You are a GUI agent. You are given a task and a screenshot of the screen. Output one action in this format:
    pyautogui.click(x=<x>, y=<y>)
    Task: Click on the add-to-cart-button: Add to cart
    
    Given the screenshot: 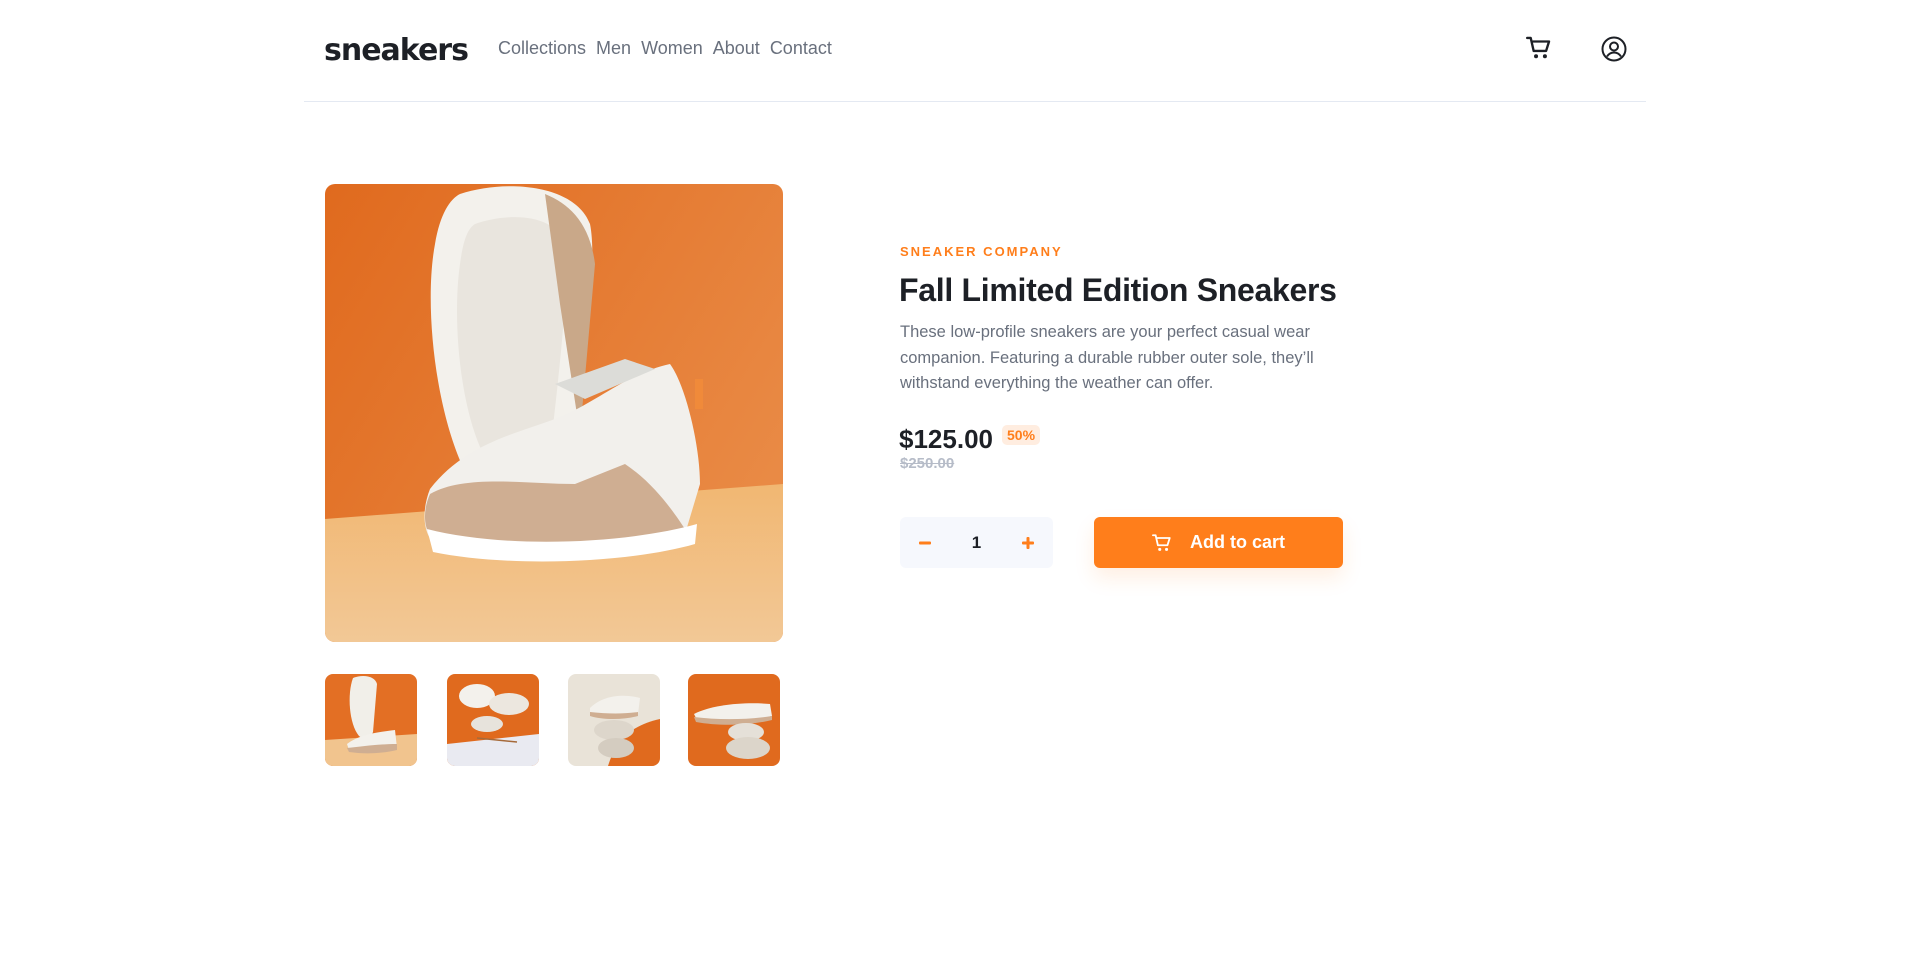 What is the action you would take?
    pyautogui.click(x=1218, y=542)
    